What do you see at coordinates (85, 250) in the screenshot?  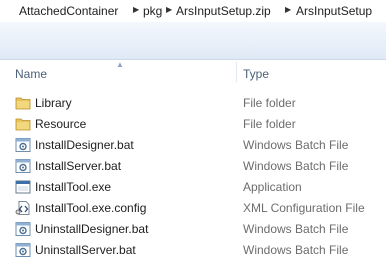 I see `file-name: UninstallServer.bat` at bounding box center [85, 250].